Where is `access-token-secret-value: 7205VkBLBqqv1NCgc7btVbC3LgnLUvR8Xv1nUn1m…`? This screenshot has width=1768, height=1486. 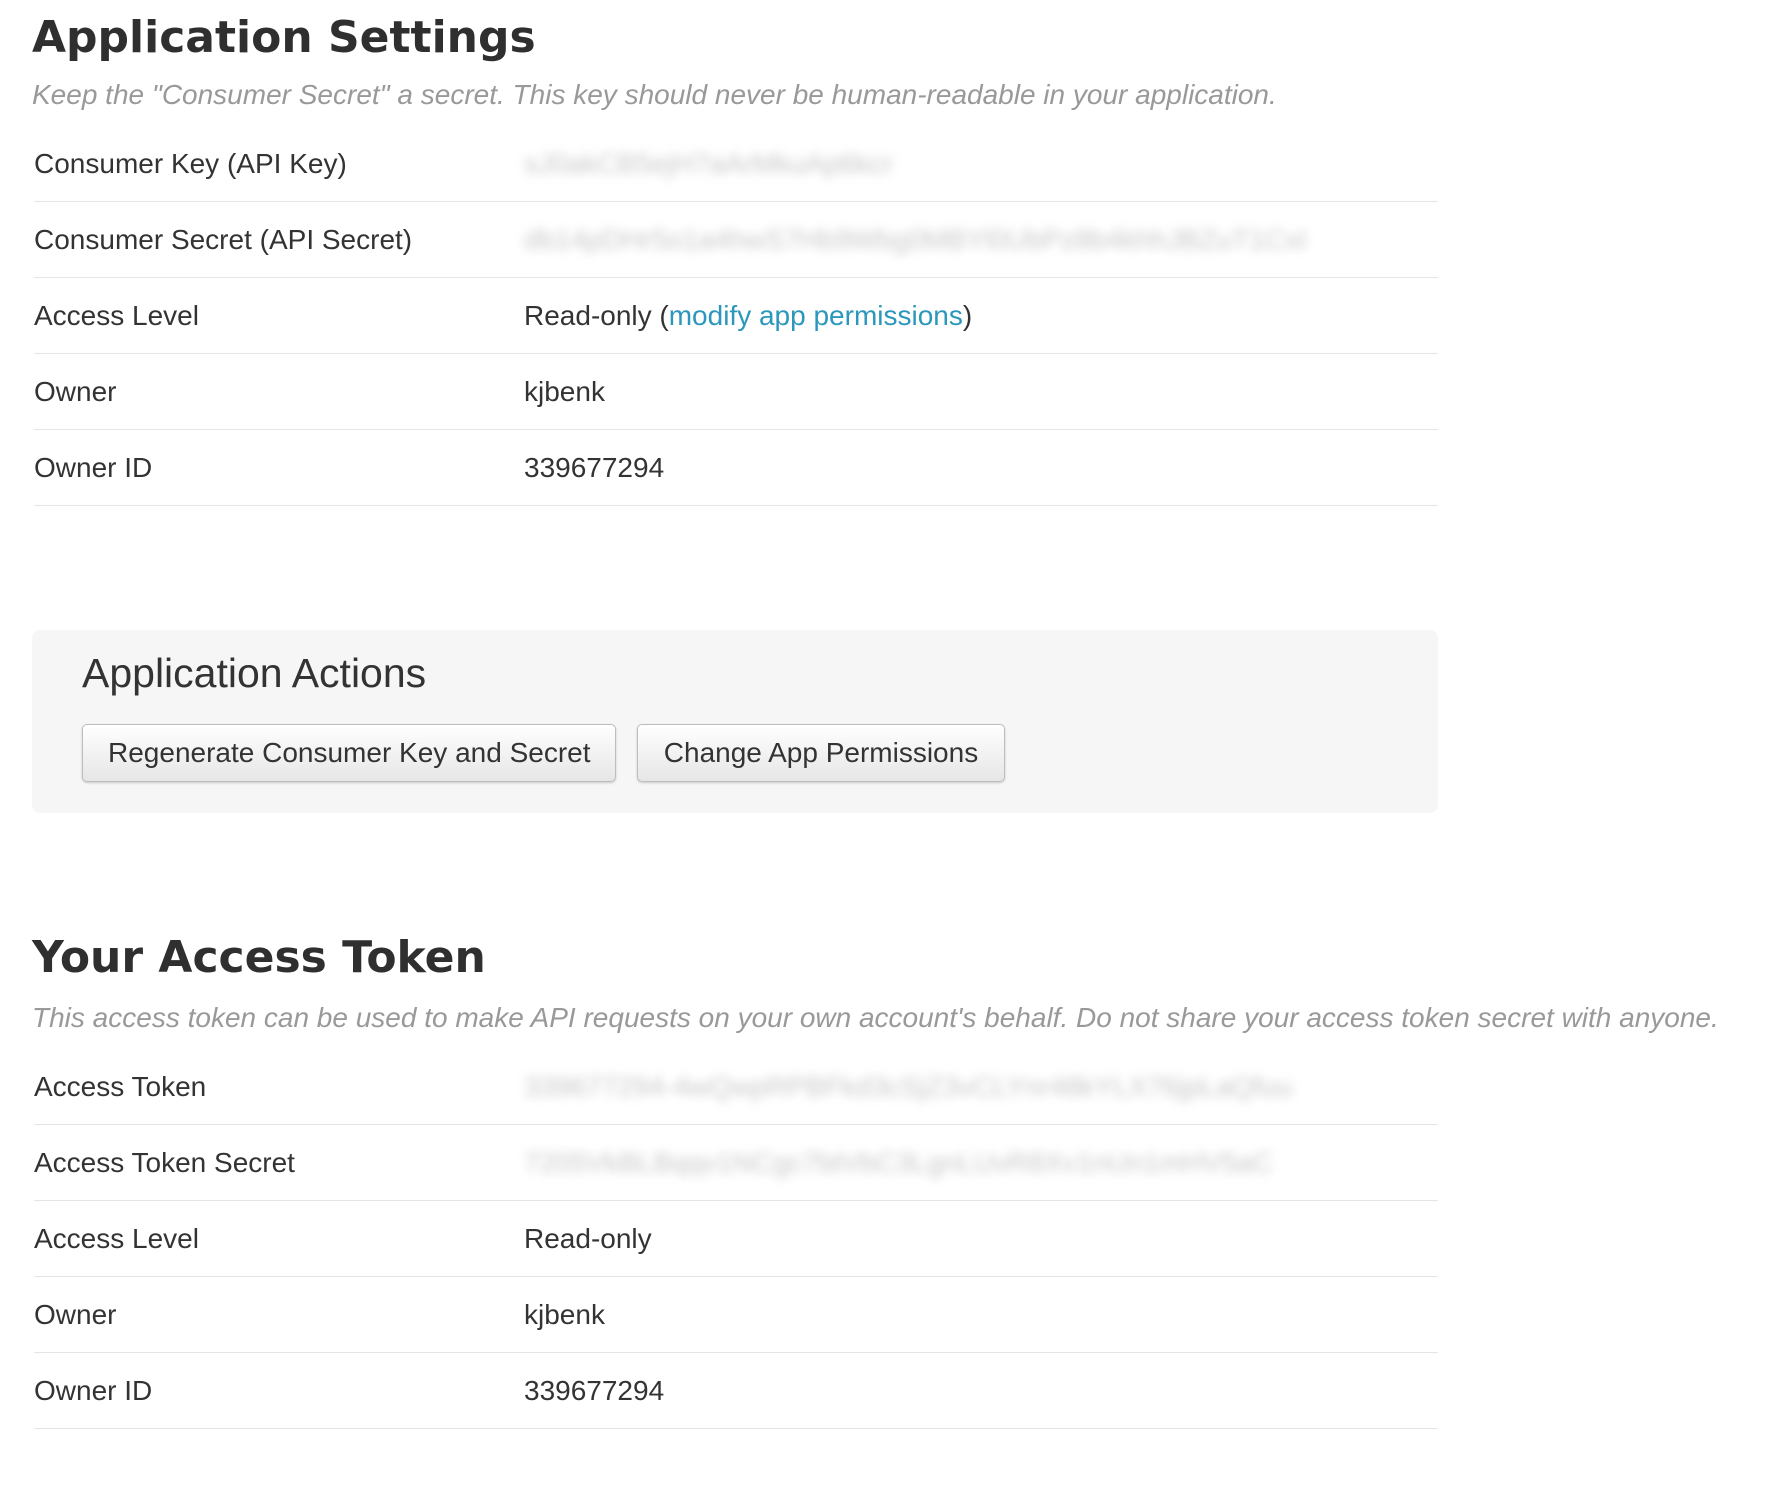
access-token-secret-value: 7205VkBLBqqv1NCgc7btVbC3LgnLUvR8Xv1nUn1m… is located at coordinates (898, 1162).